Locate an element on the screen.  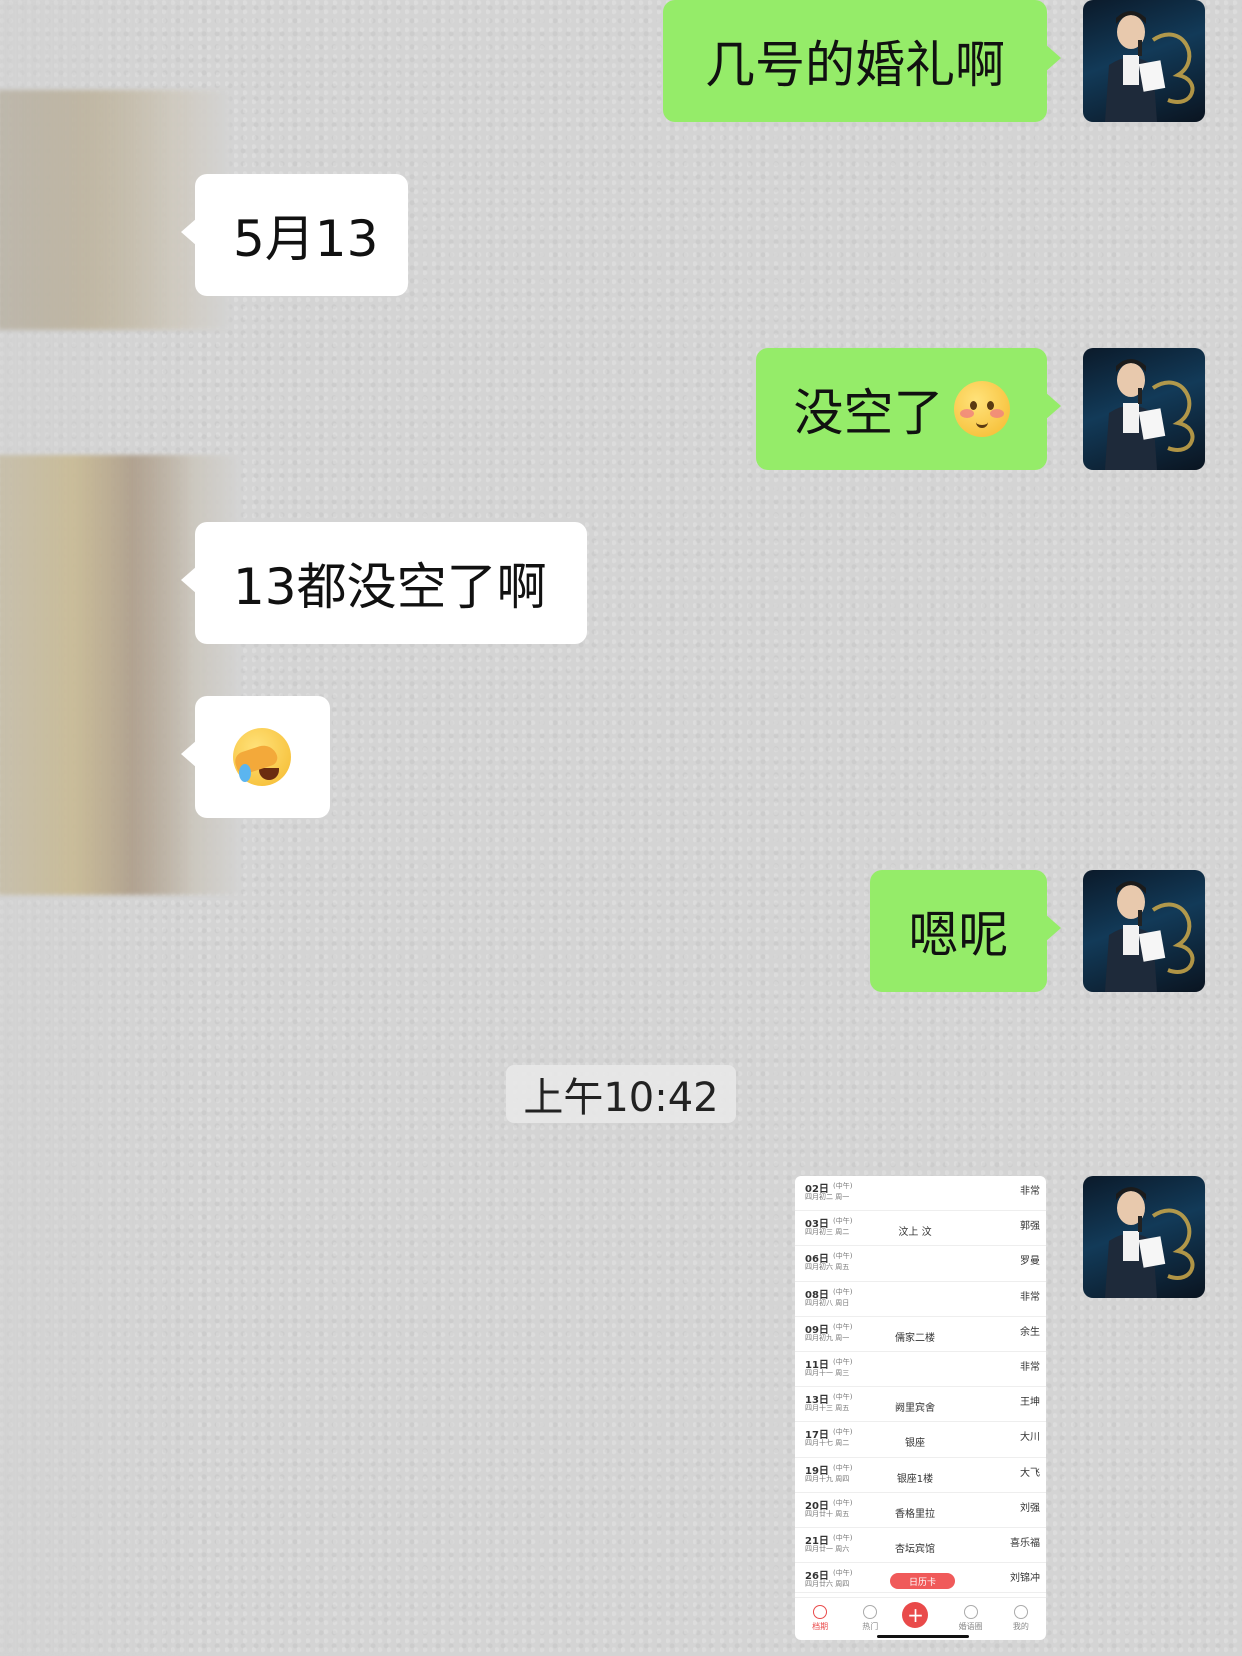
screenshot-bottom-nav: 档期 热门 + 婚语圈 我的 is located at coordinates (920, 1616).